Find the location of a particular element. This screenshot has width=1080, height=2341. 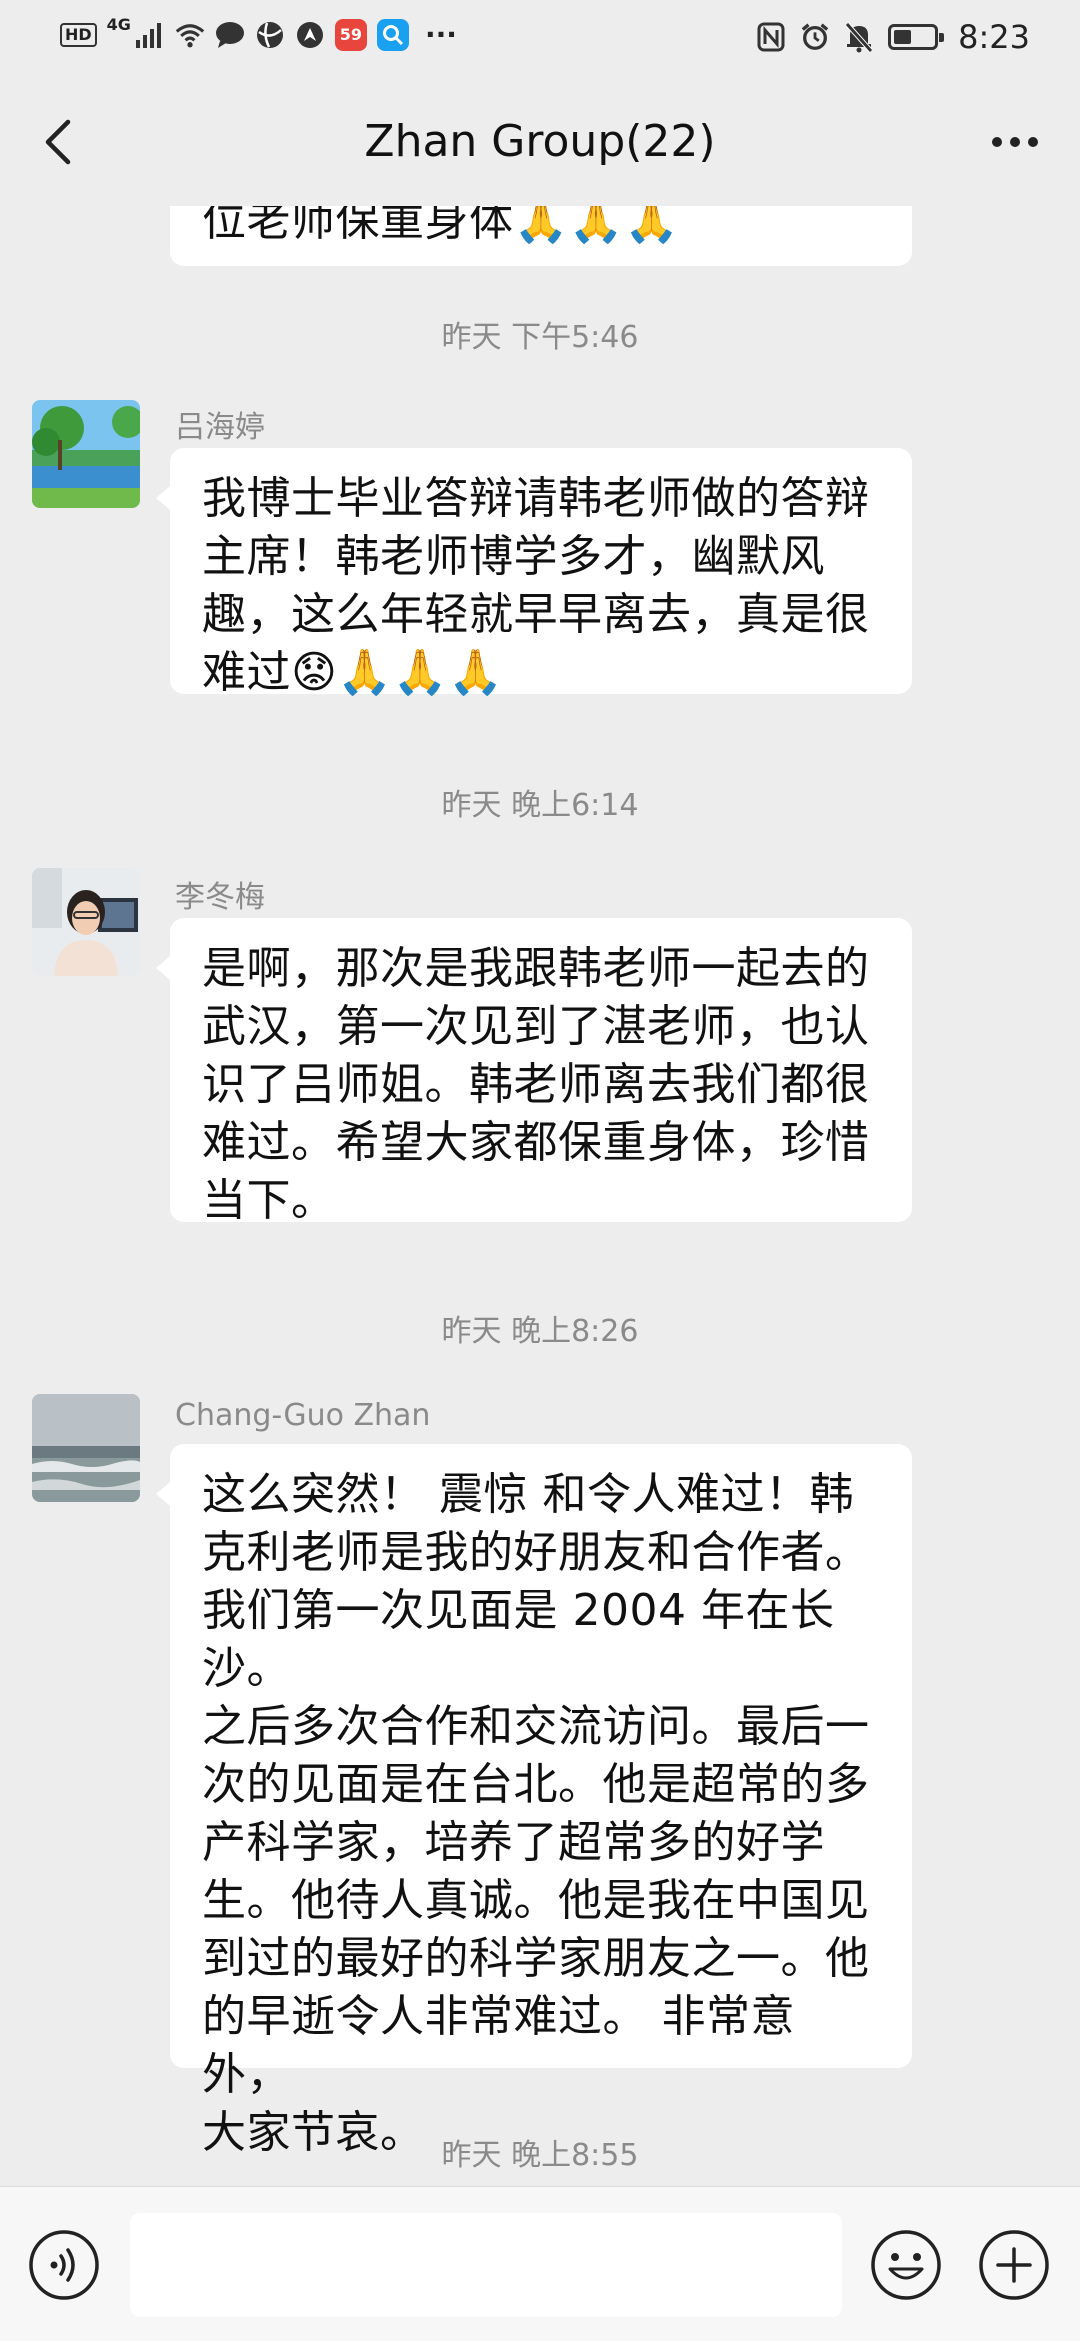

more-dots-icon is located at coordinates (1015, 142).